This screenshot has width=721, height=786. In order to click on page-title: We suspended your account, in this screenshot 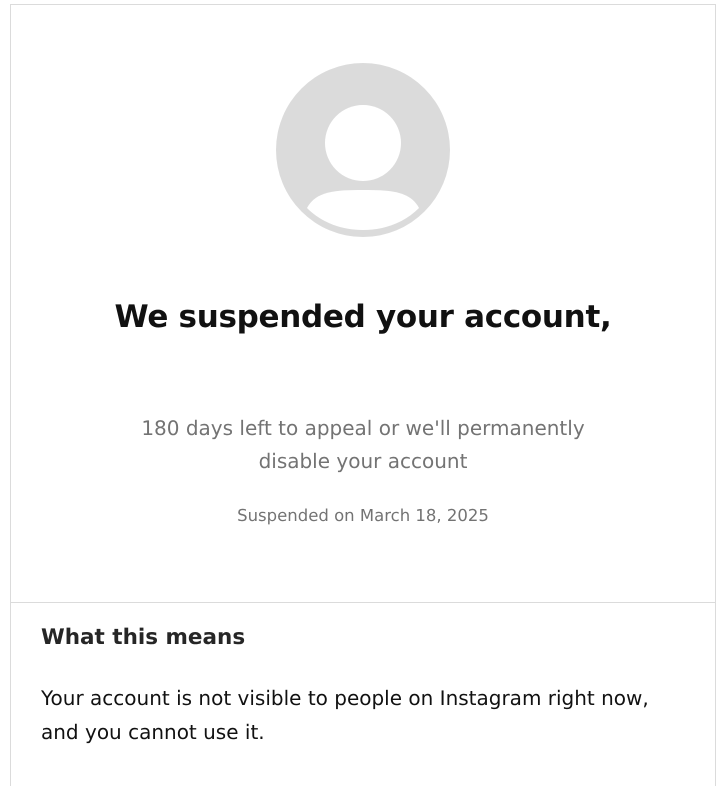, I will do `click(363, 317)`.